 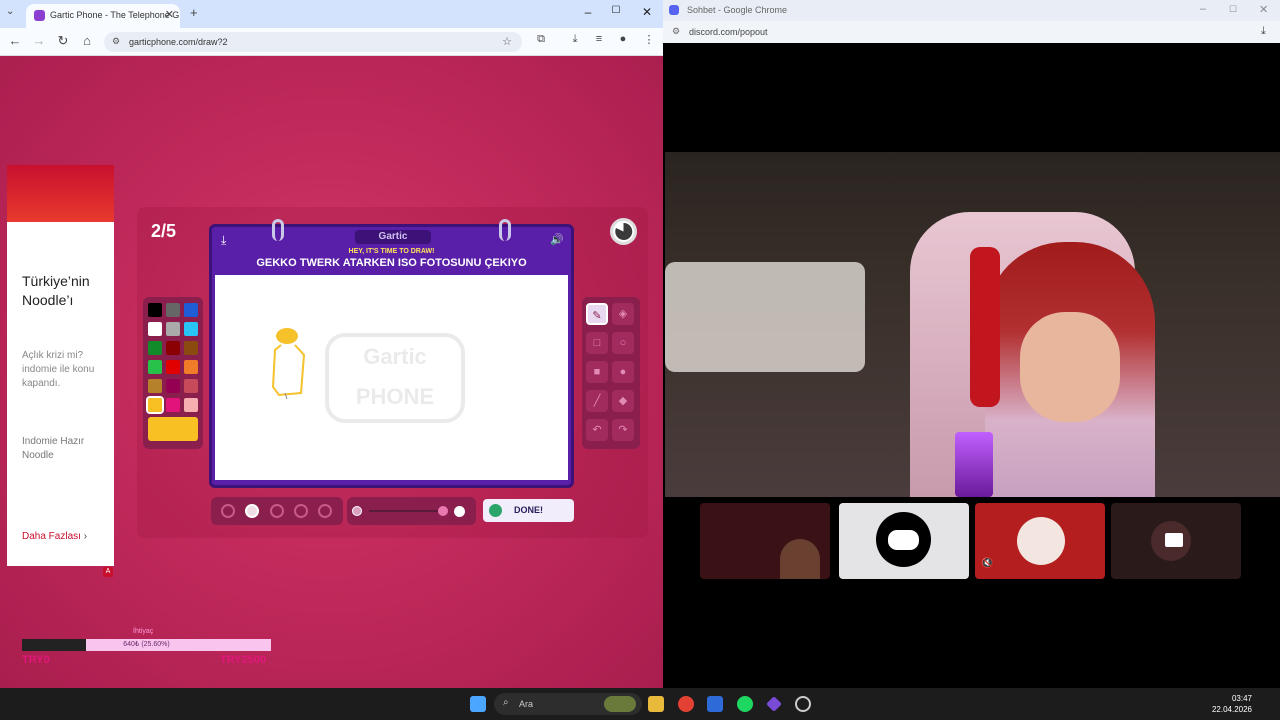 What do you see at coordinates (686, 704) in the screenshot?
I see `chrome-icon` at bounding box center [686, 704].